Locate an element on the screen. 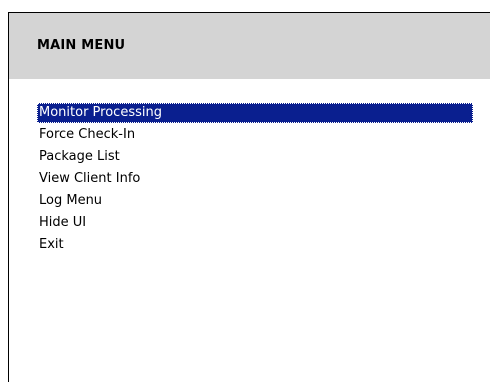 This screenshot has height=382, width=490. menu-item-monitor-processing: Monitor Processing is located at coordinates (255, 113).